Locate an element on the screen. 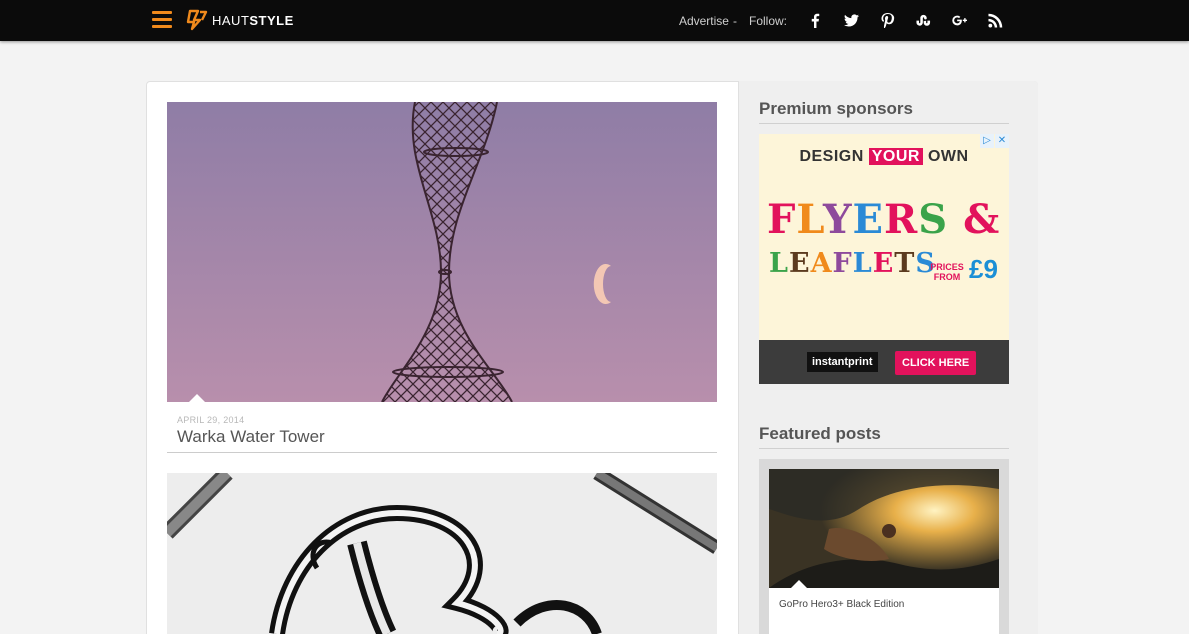 Image resolution: width=1189 pixels, height=634 pixels. site-logo: HAUTSTYLE is located at coordinates (240, 20).